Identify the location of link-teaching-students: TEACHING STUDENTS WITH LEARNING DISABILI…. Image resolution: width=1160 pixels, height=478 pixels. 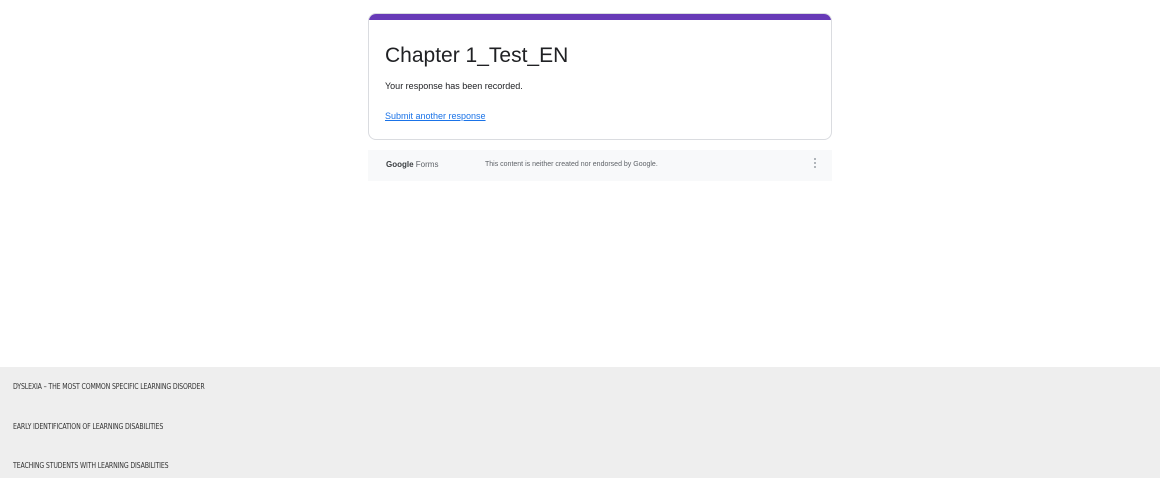
(91, 465).